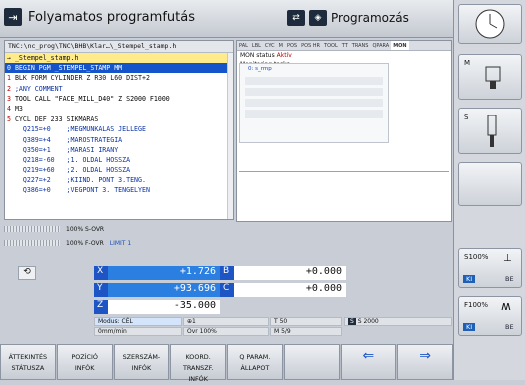 The image size is (525, 385). What do you see at coordinates (119, 170) in the screenshot?
I see `program-line: Q219=+60 ;2. OLDAL HOSSZA` at bounding box center [119, 170].